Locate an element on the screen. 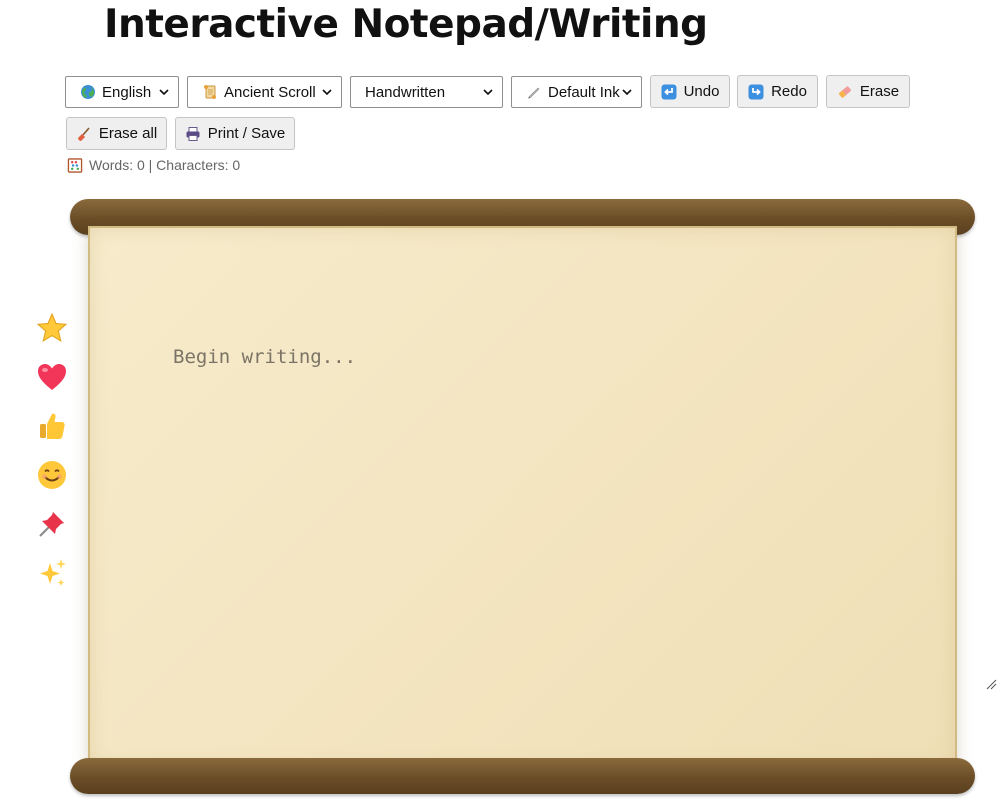 The width and height of the screenshot is (999, 808). sticker-heart is located at coordinates (52, 377).